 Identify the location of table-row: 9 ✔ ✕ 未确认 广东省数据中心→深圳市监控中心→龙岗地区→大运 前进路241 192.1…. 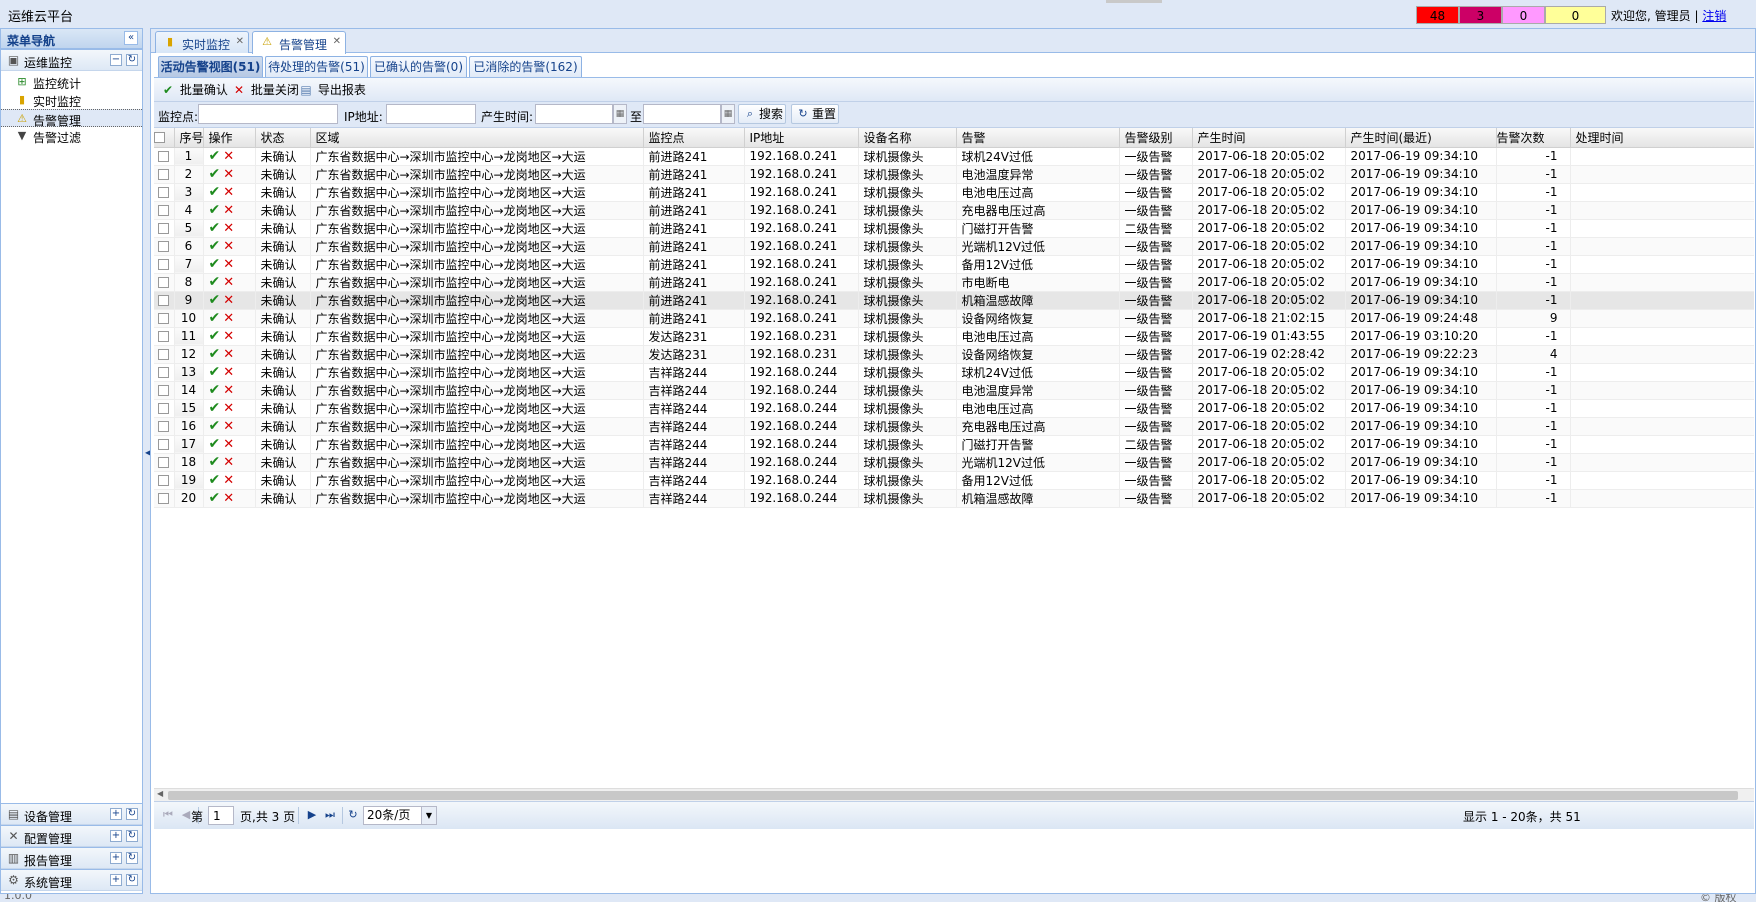
(954, 300).